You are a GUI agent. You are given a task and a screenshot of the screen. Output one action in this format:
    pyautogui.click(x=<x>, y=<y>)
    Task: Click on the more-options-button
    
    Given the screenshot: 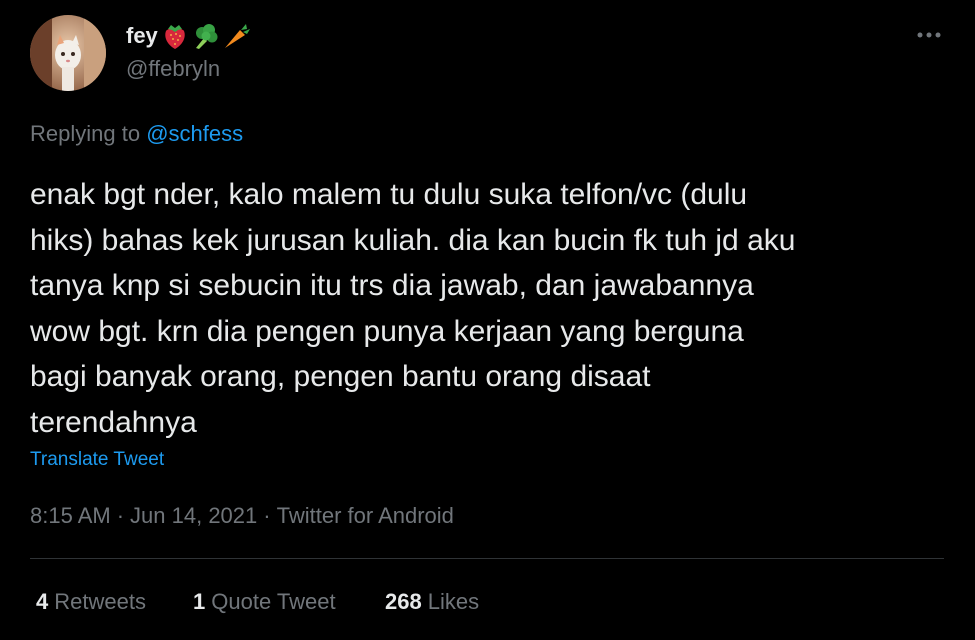 What is the action you would take?
    pyautogui.click(x=929, y=35)
    